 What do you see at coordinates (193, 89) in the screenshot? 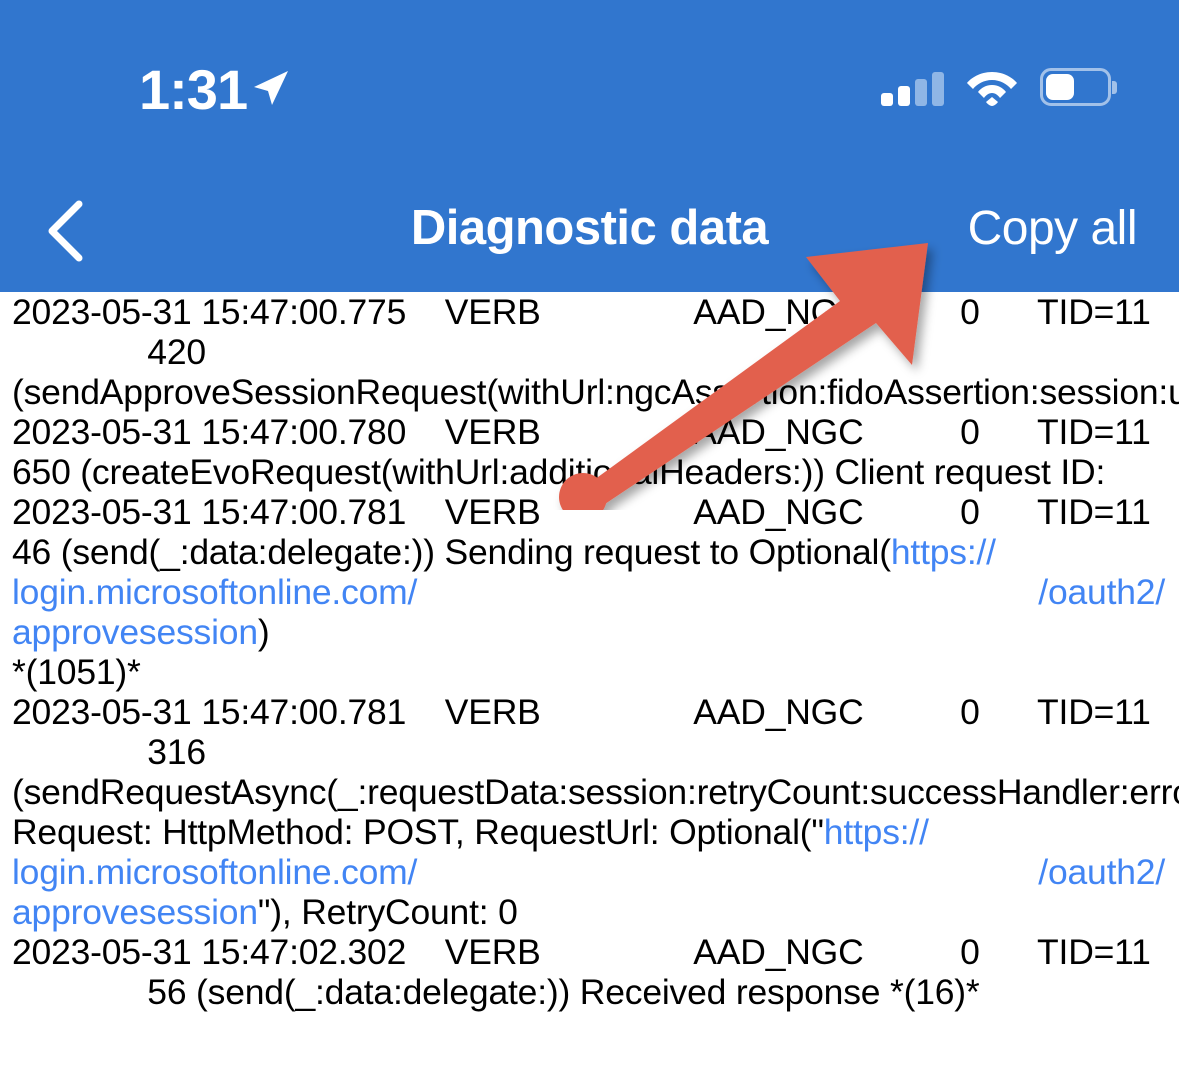
I see `status-time: 1:31` at bounding box center [193, 89].